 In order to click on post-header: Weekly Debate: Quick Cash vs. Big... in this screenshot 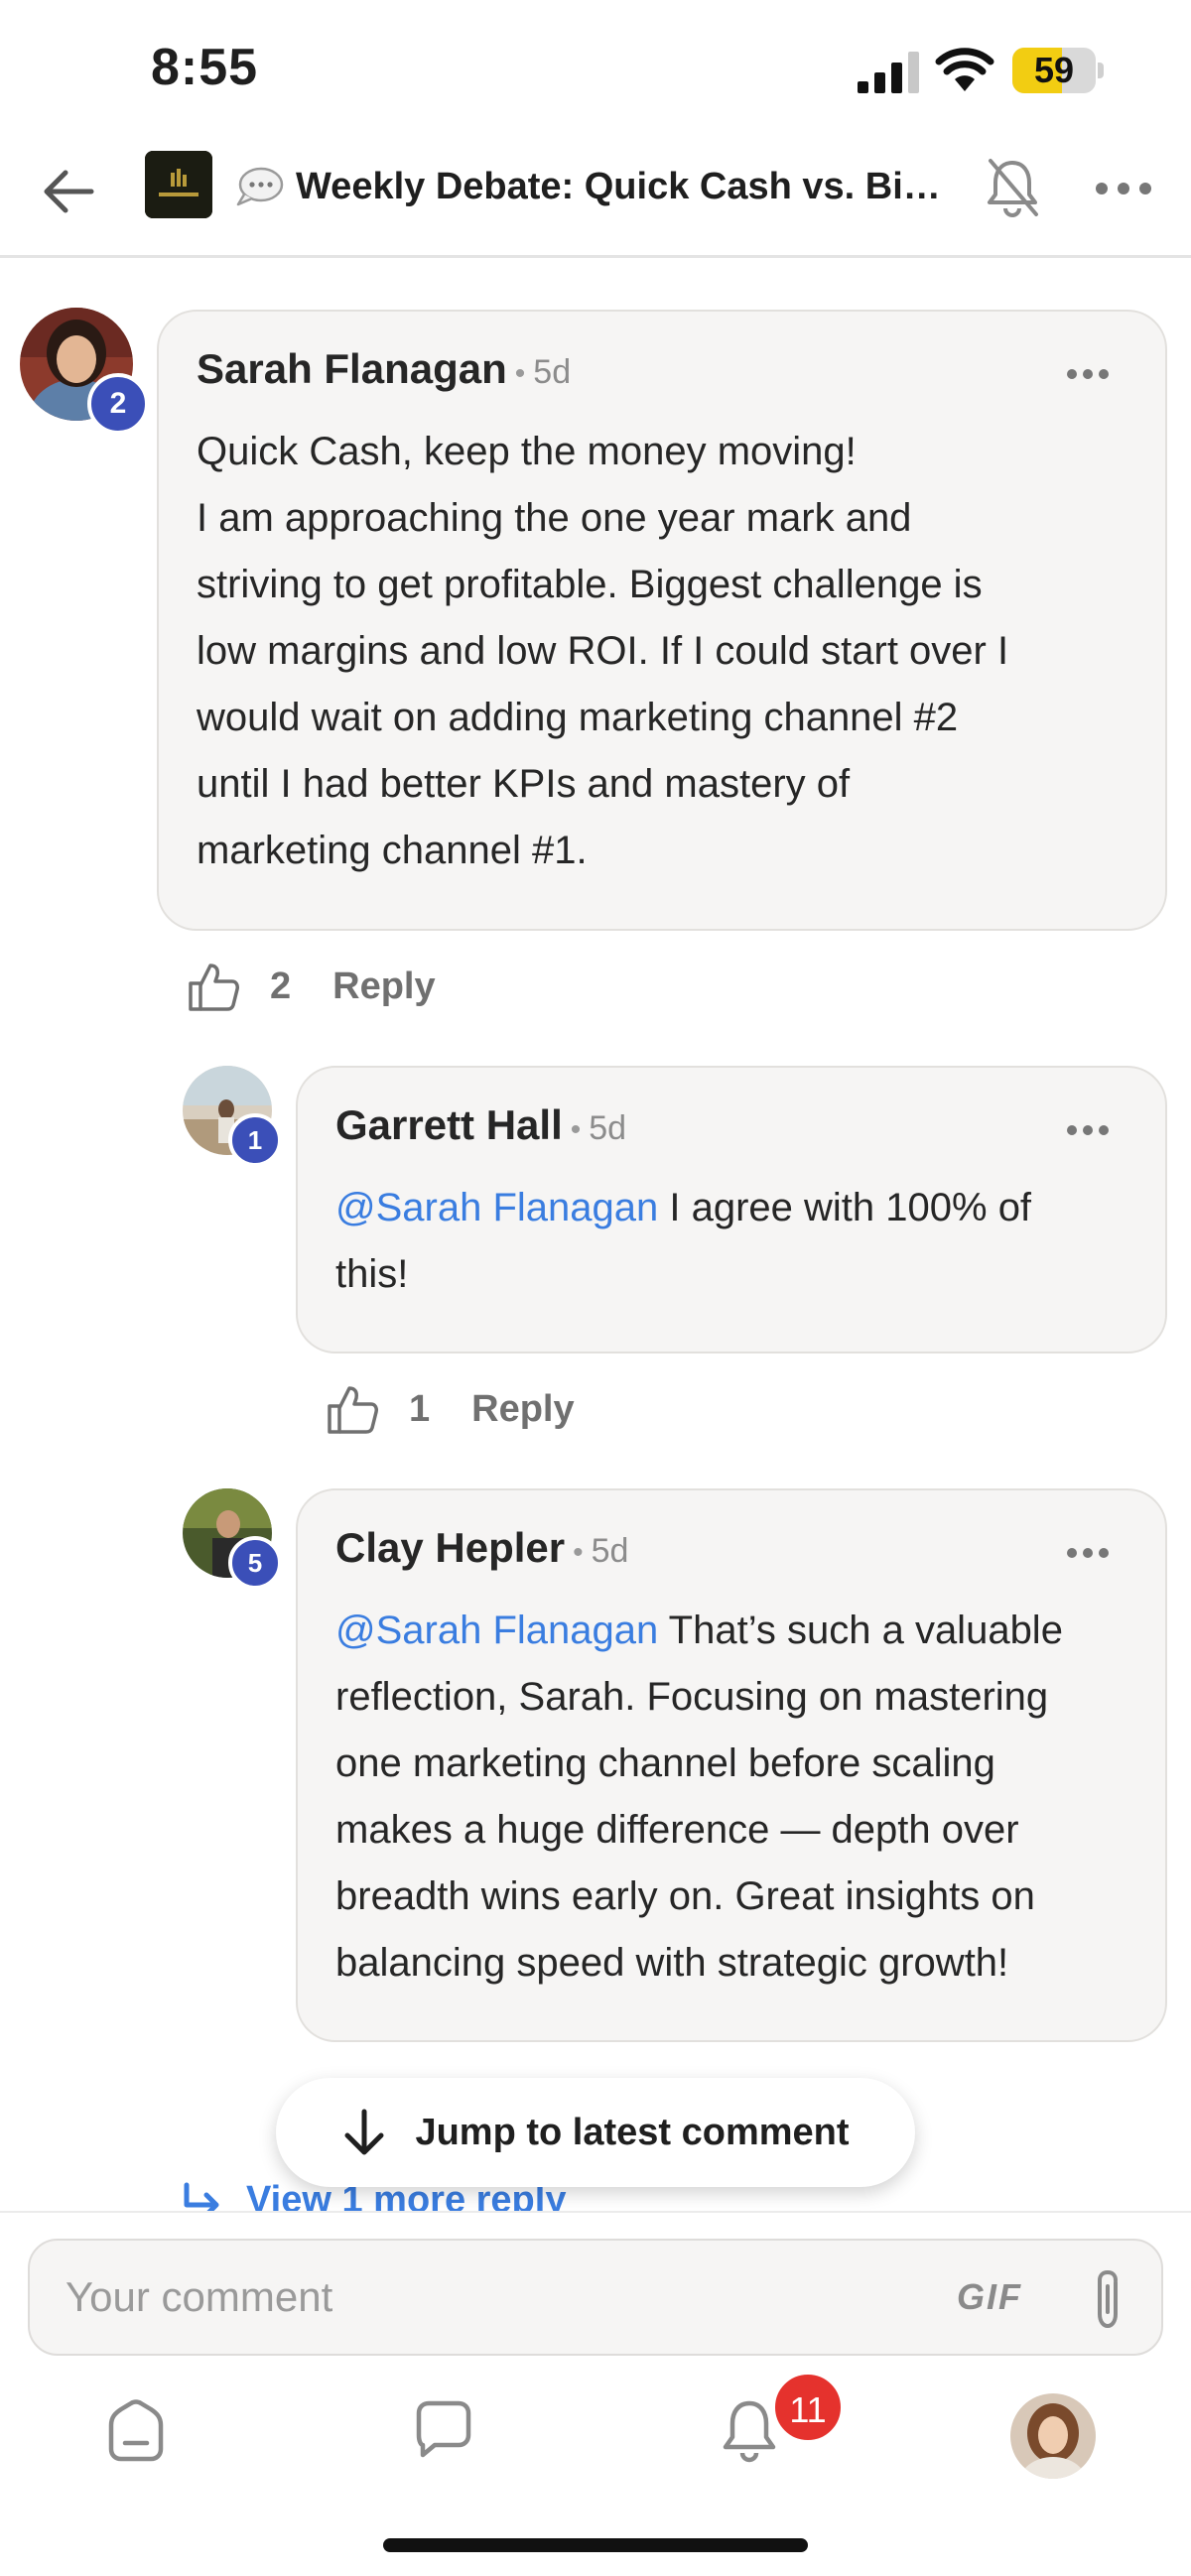, I will do `click(595, 199)`.